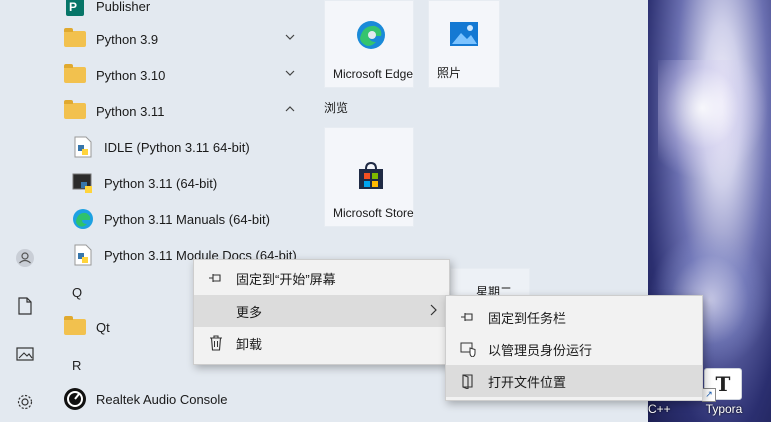  I want to click on typora-desktop-label: Typora, so click(724, 409).